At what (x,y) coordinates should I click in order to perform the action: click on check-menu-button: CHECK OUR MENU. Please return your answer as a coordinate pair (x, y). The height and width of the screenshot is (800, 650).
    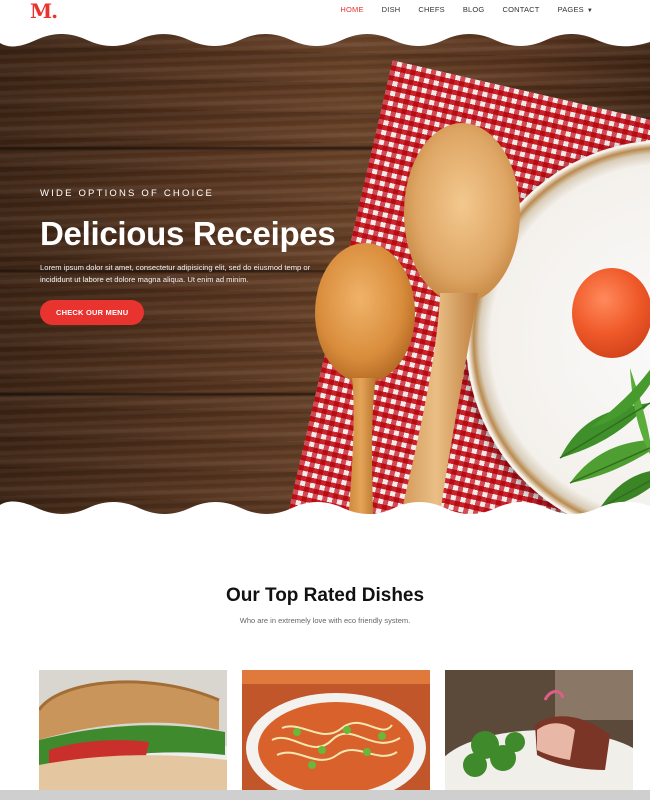
    Looking at the image, I should click on (92, 312).